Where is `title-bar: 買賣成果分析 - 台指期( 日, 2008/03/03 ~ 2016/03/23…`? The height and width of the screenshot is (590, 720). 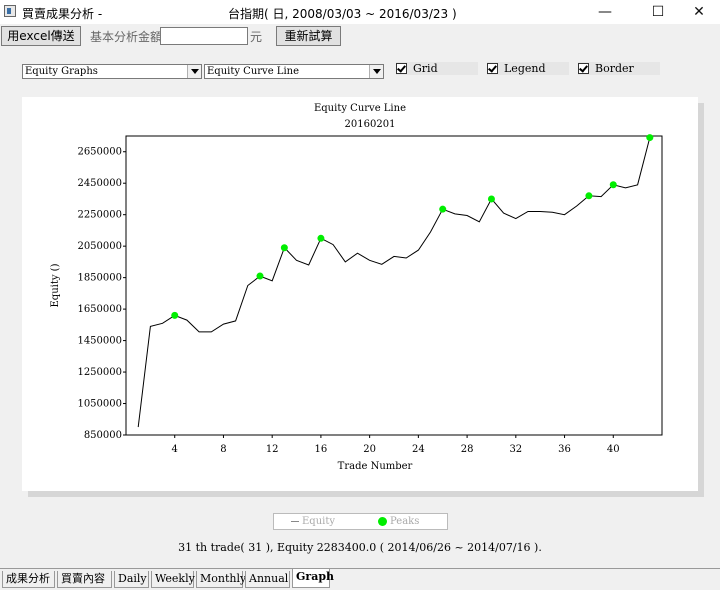
title-bar: 買賣成果分析 - 台指期( 日, 2008/03/03 ~ 2016/03/23… is located at coordinates (360, 12).